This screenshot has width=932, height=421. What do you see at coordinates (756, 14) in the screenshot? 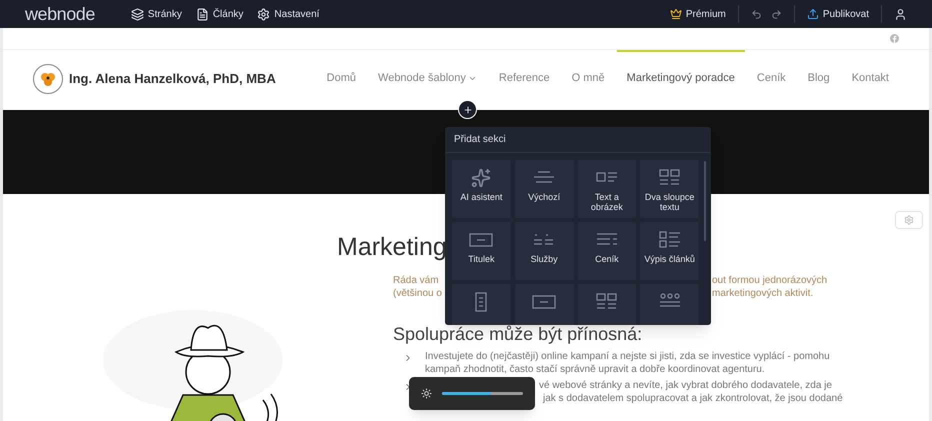
I see `undo-icon` at bounding box center [756, 14].